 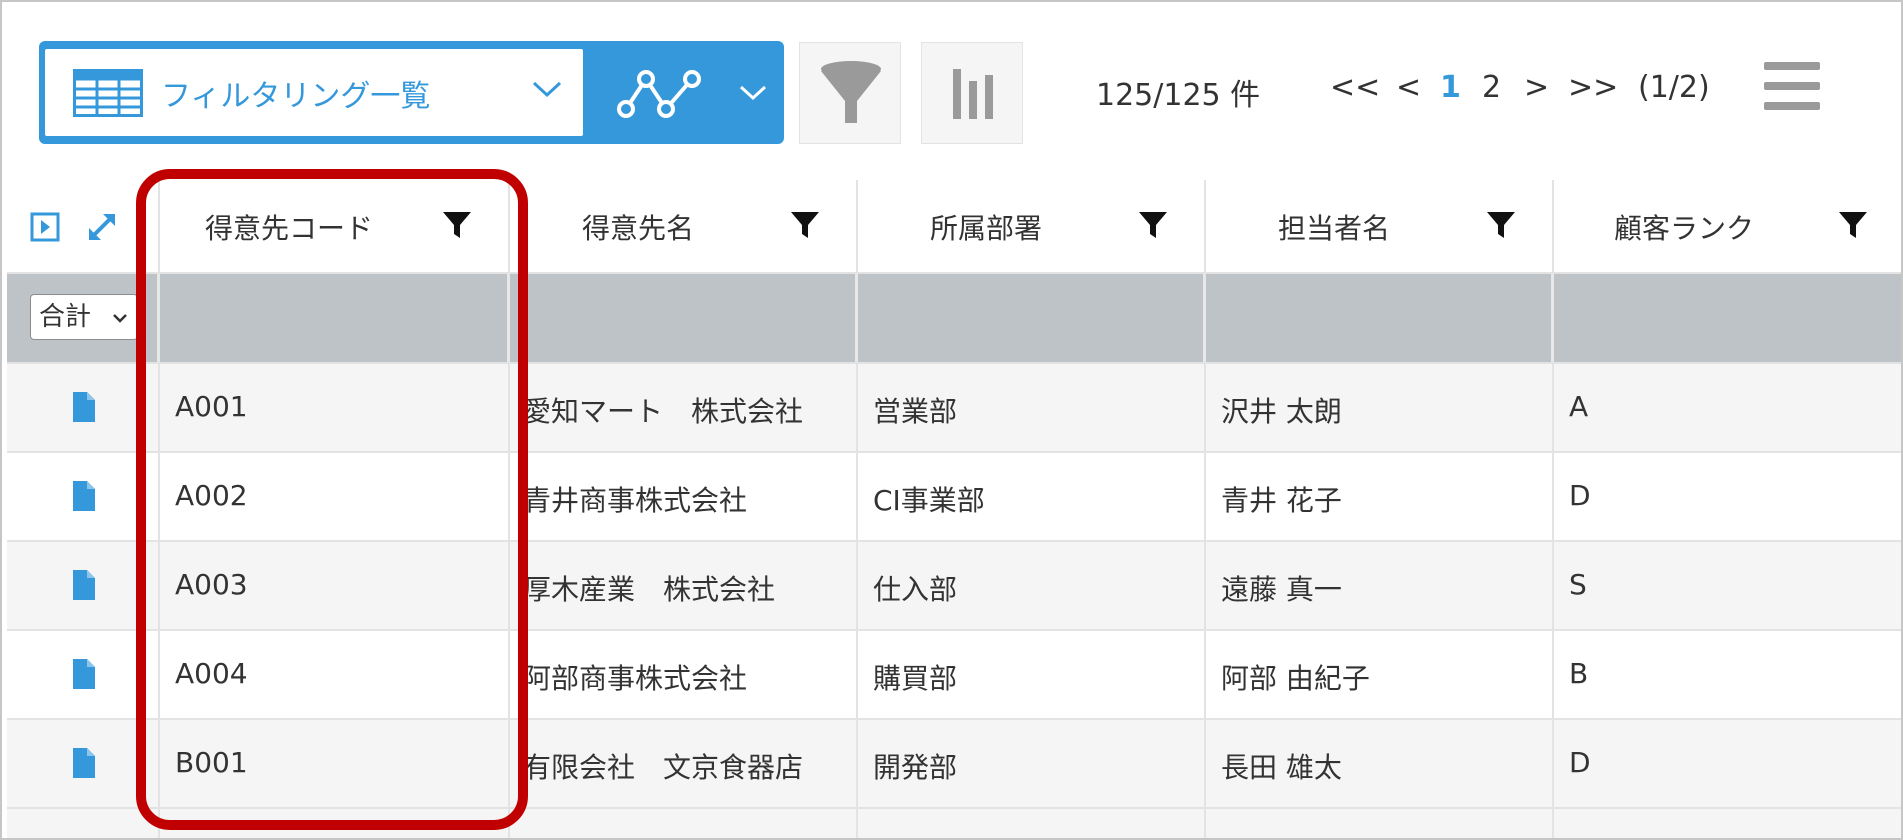 What do you see at coordinates (985, 228) in the screenshot?
I see `column-header-label: 所属部署` at bounding box center [985, 228].